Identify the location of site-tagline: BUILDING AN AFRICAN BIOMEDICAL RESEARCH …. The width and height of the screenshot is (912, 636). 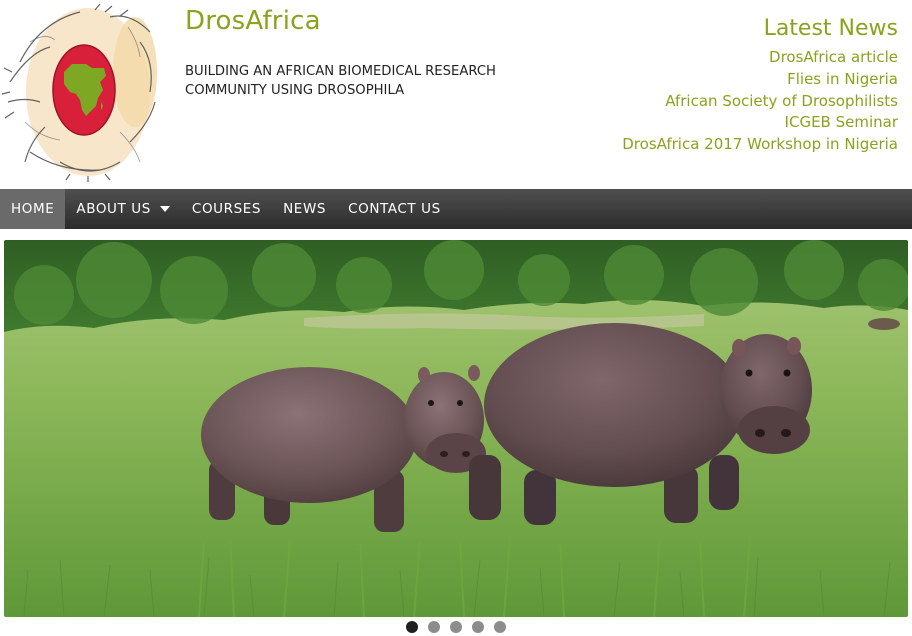
(340, 81).